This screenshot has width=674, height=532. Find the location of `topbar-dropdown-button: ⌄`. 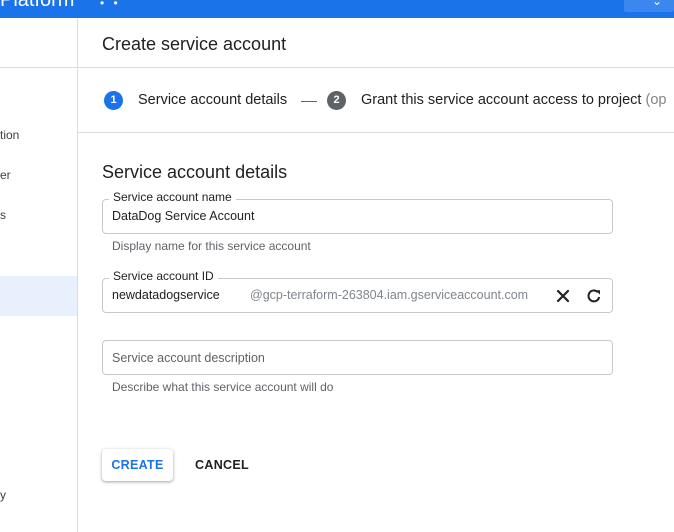

topbar-dropdown-button: ⌄ is located at coordinates (649, 6).